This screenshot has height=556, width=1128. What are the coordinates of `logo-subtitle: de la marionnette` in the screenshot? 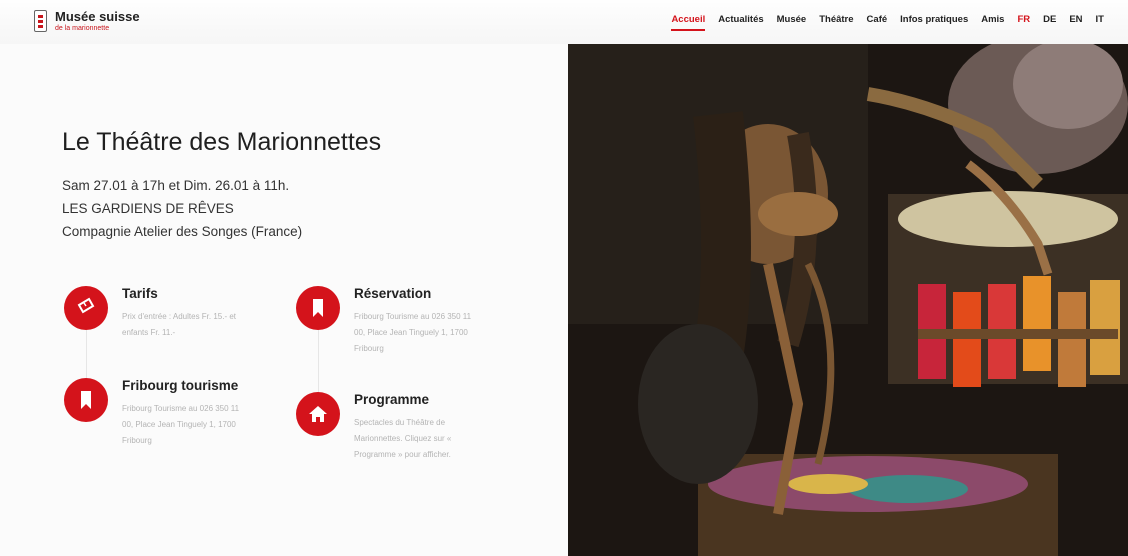 It's located at (82, 28).